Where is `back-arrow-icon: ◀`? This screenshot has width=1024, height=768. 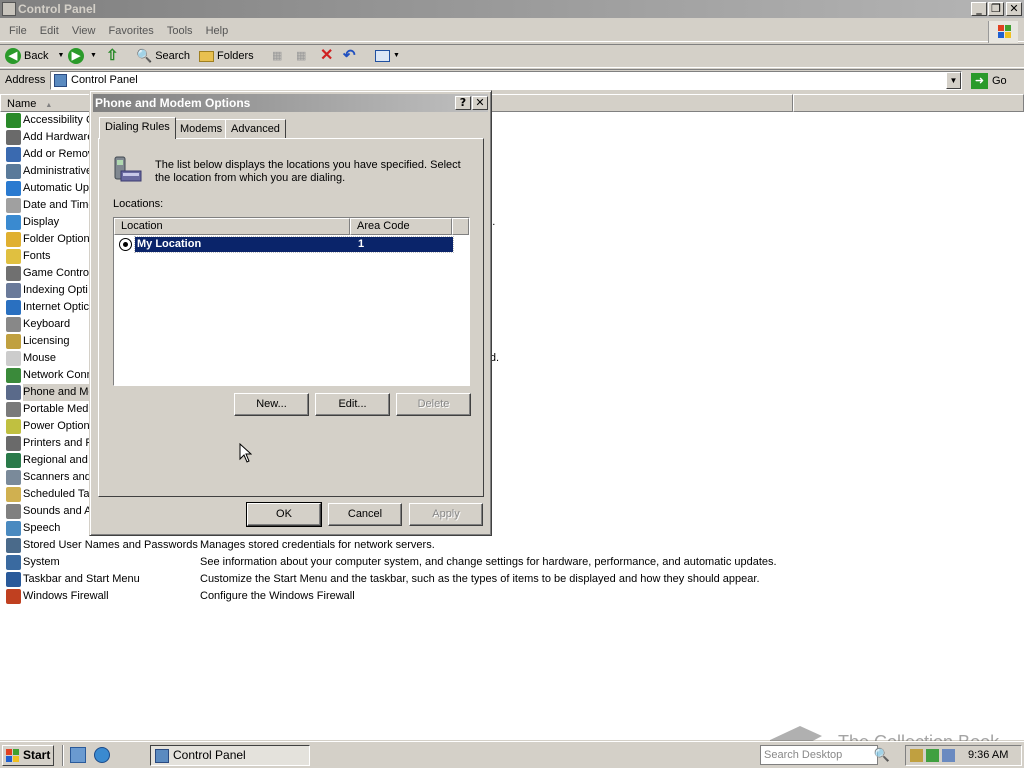 back-arrow-icon: ◀ is located at coordinates (13, 56).